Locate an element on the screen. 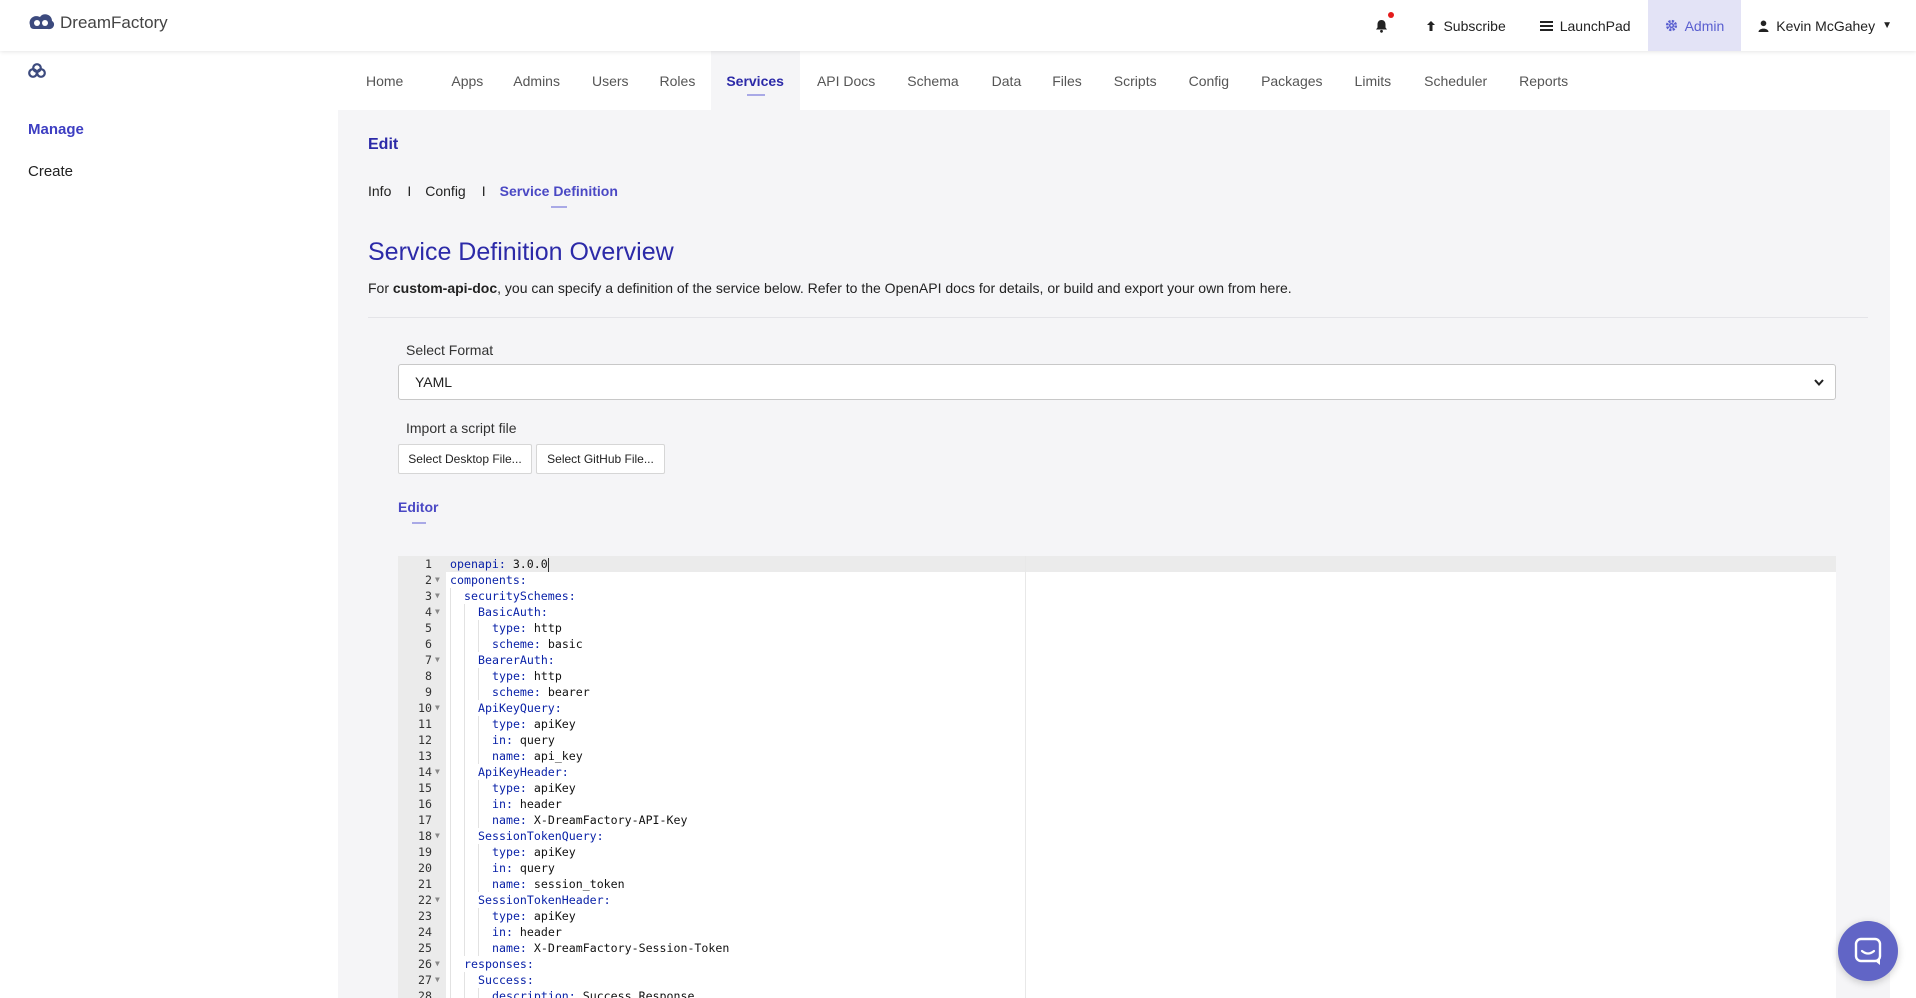  tab-users: Users is located at coordinates (610, 80).